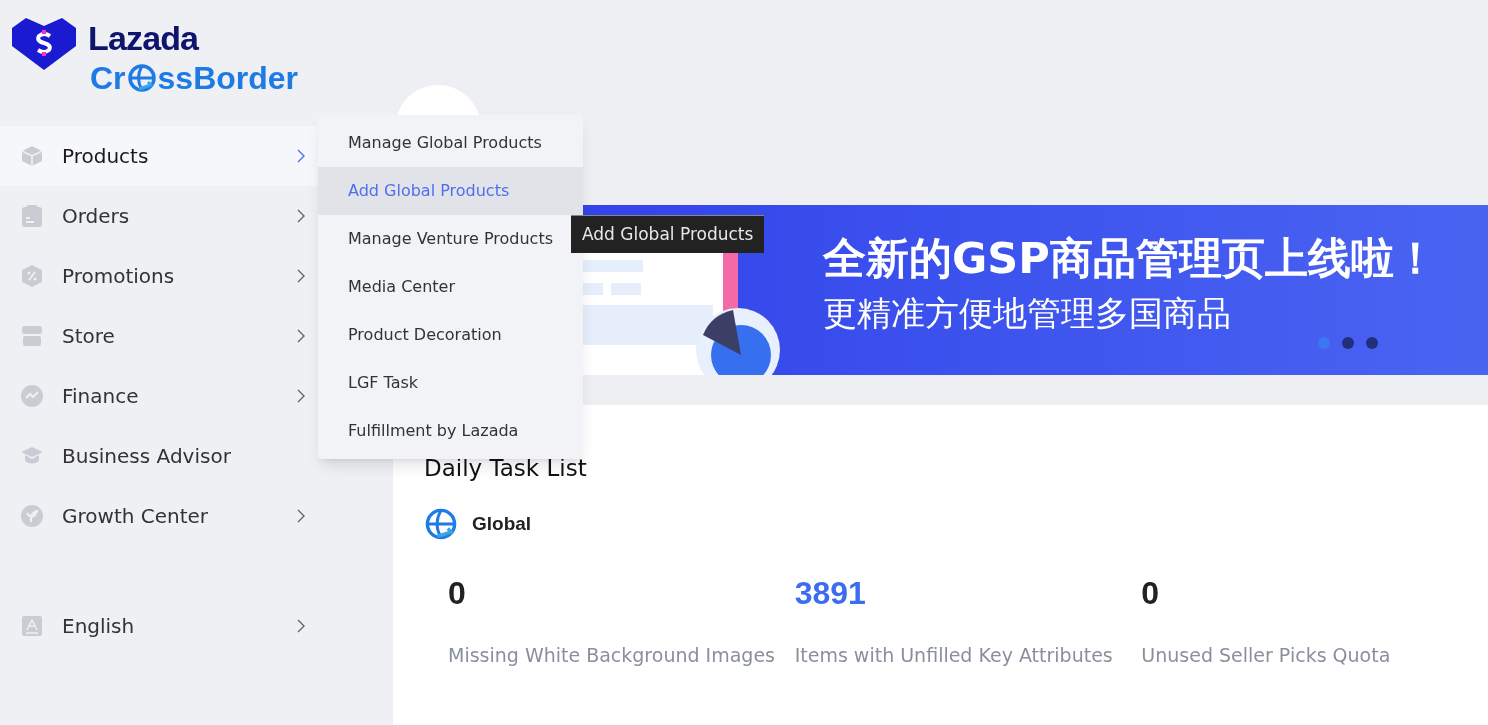 This screenshot has width=1488, height=725. Describe the element at coordinates (159, 456) in the screenshot. I see `sidebar-item: Business Advisor` at that location.